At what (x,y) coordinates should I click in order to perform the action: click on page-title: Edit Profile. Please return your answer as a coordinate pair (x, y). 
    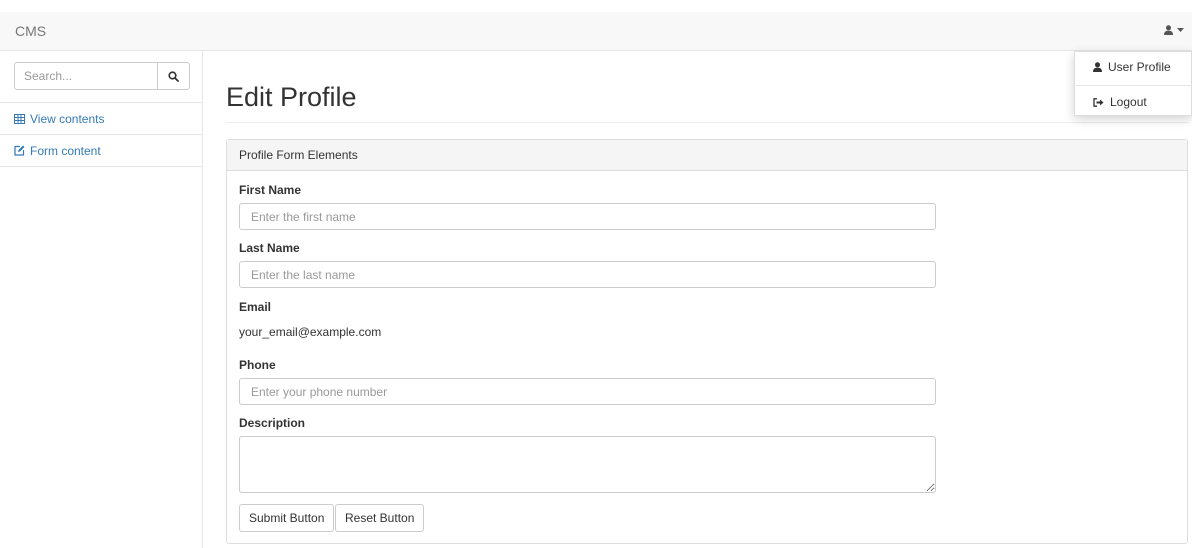
    Looking at the image, I should click on (291, 97).